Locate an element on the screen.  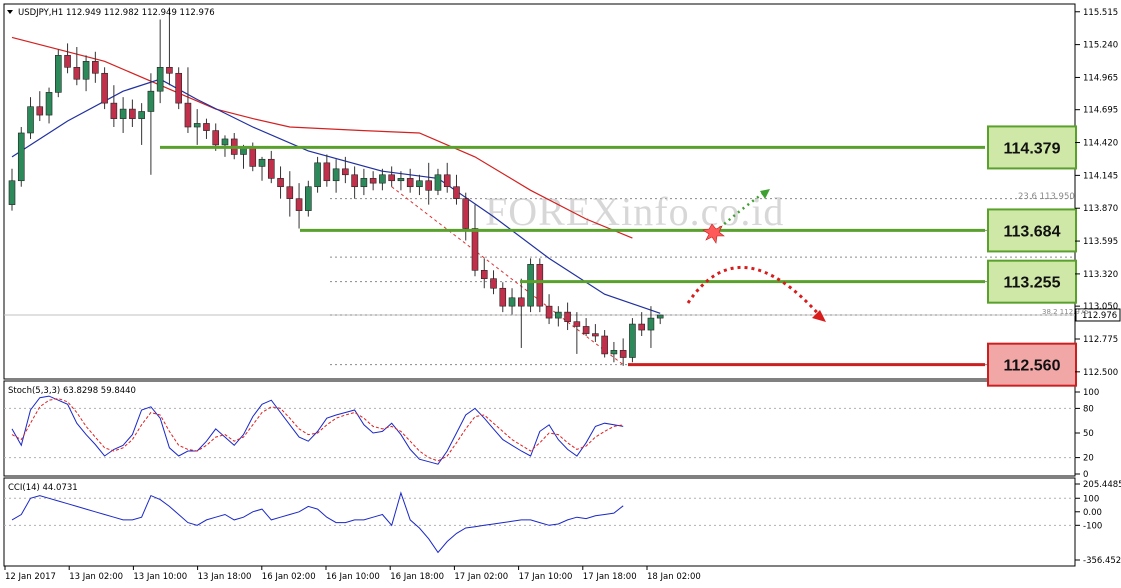
time-label: 12 Jan 2017 is located at coordinates (30, 577).